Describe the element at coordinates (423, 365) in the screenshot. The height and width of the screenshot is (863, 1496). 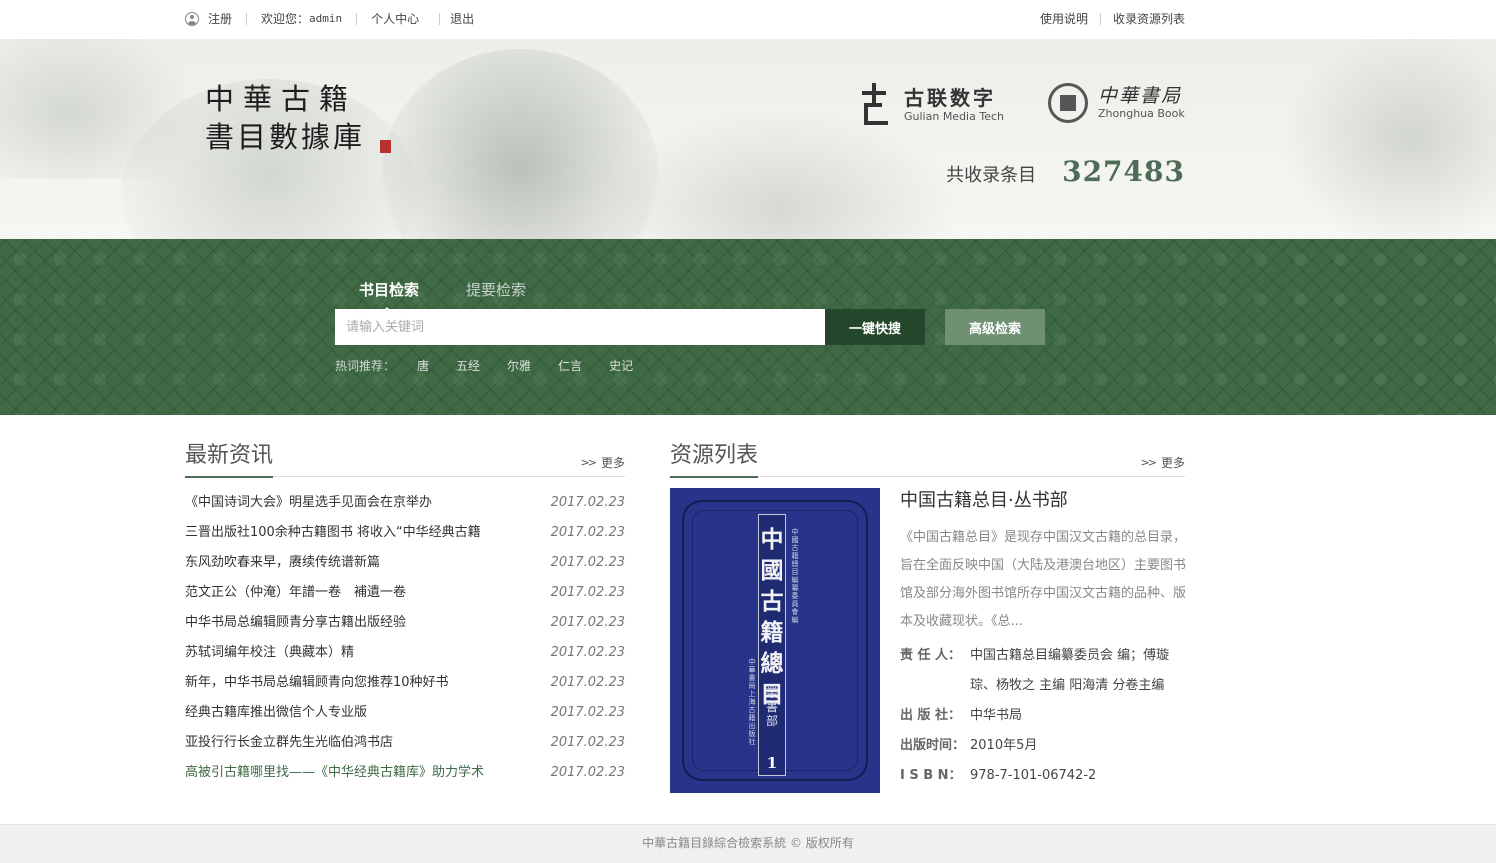
I see `hot-word: 唐` at that location.